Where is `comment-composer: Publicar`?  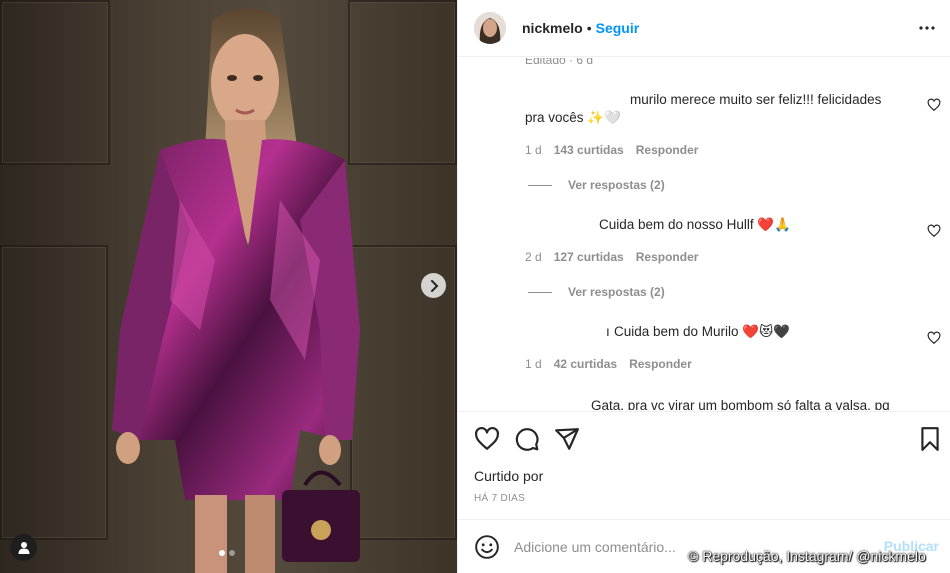 comment-composer: Publicar is located at coordinates (704, 546).